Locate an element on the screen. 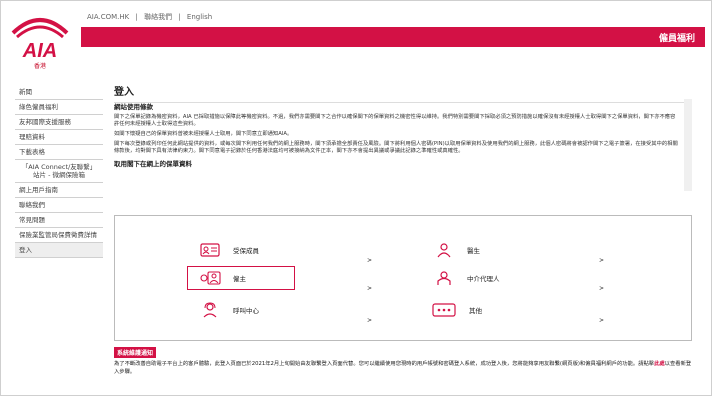  sidebar-item-faq: 常見問題 is located at coordinates (59, 220).